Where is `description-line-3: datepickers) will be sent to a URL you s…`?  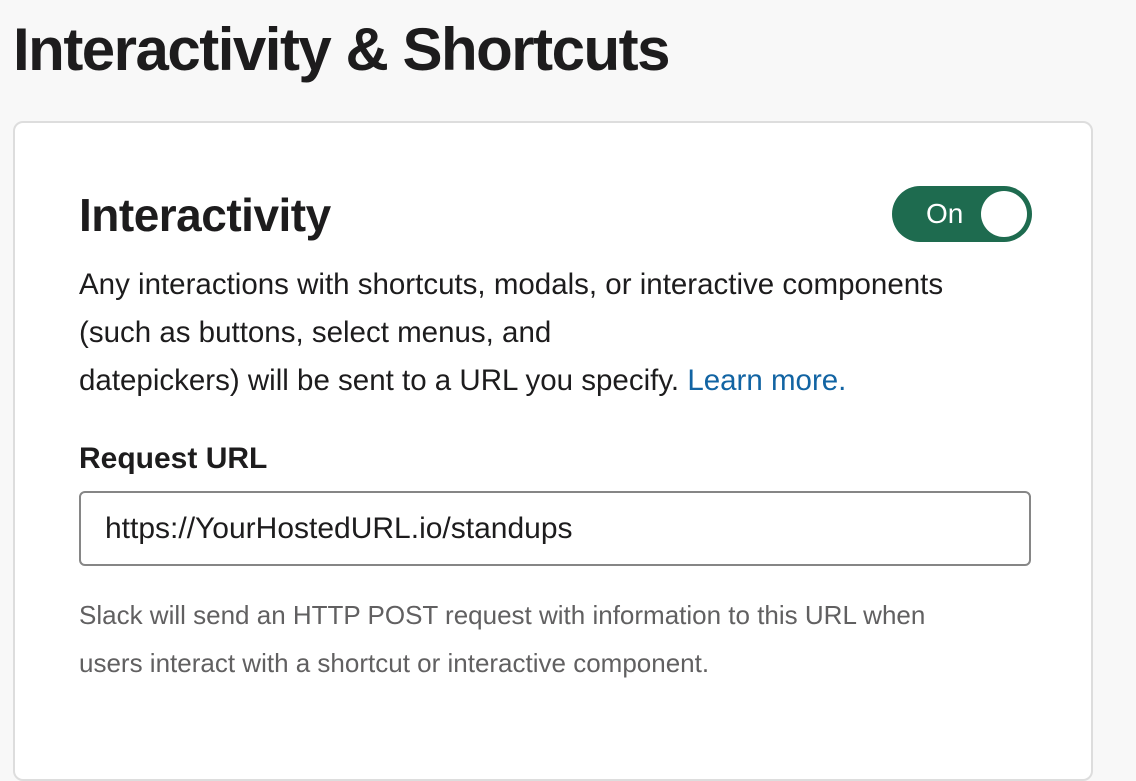
description-line-3: datepickers) will be sent to a URL you s… is located at coordinates (554, 381).